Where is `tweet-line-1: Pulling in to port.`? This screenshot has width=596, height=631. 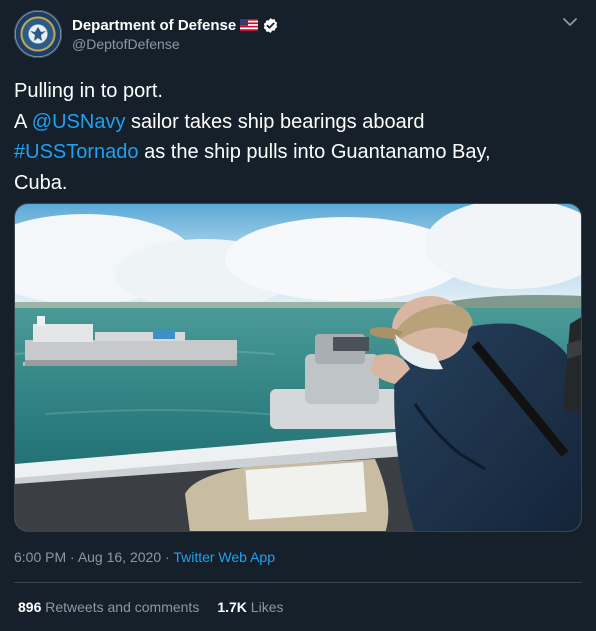 tweet-line-1: Pulling in to port. is located at coordinates (88, 91).